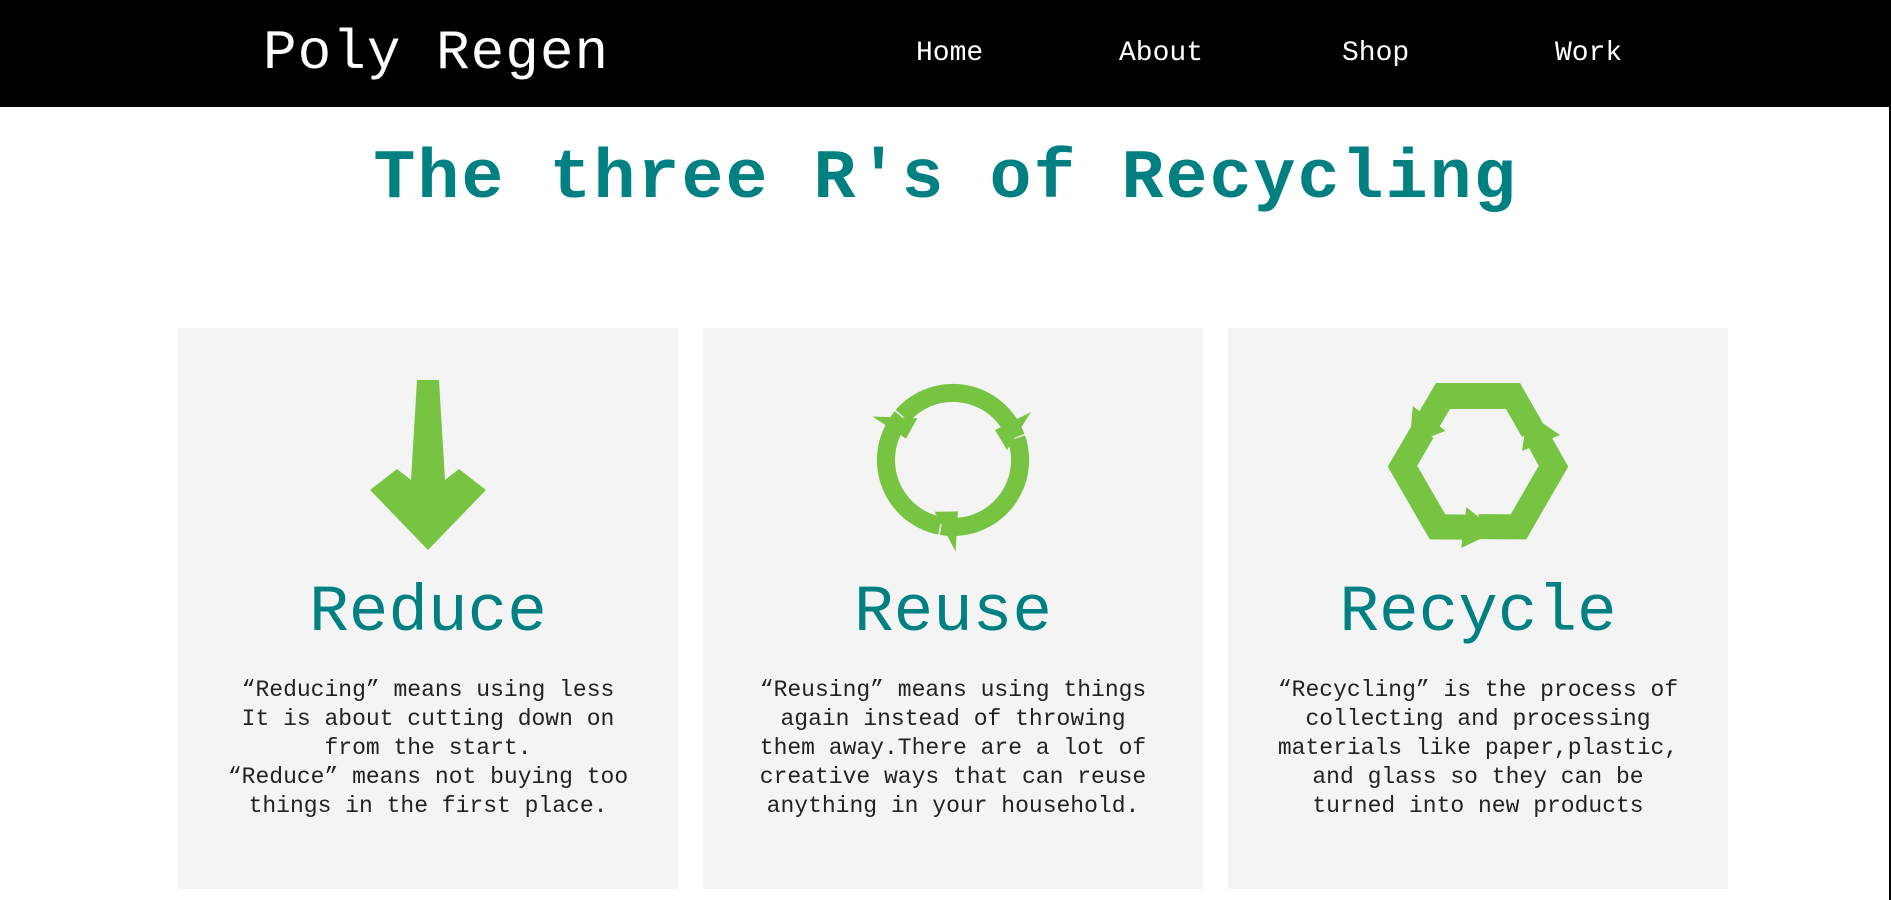  What do you see at coordinates (428, 612) in the screenshot?
I see `card-title-reduce: Reduce` at bounding box center [428, 612].